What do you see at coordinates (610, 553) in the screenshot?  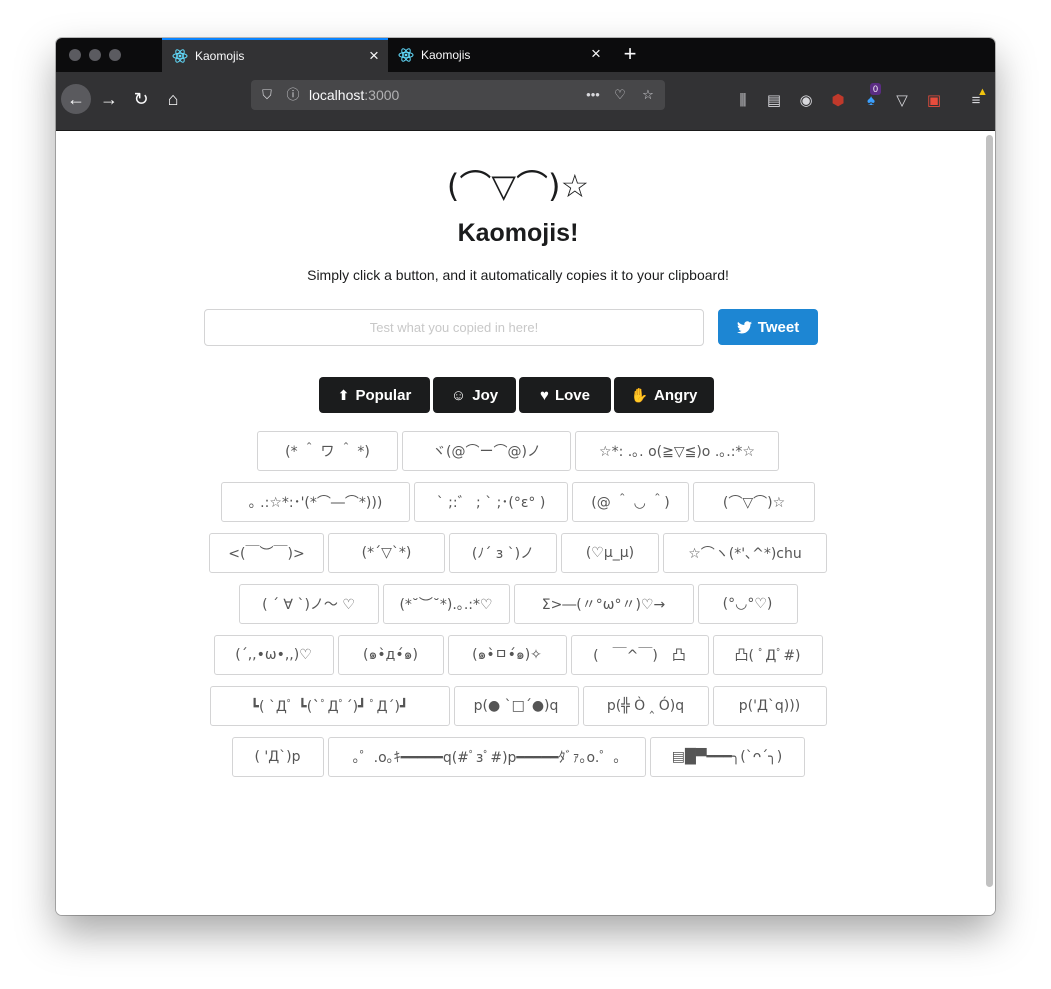 I see `kaomoji-button: (♡μ_μ)` at bounding box center [610, 553].